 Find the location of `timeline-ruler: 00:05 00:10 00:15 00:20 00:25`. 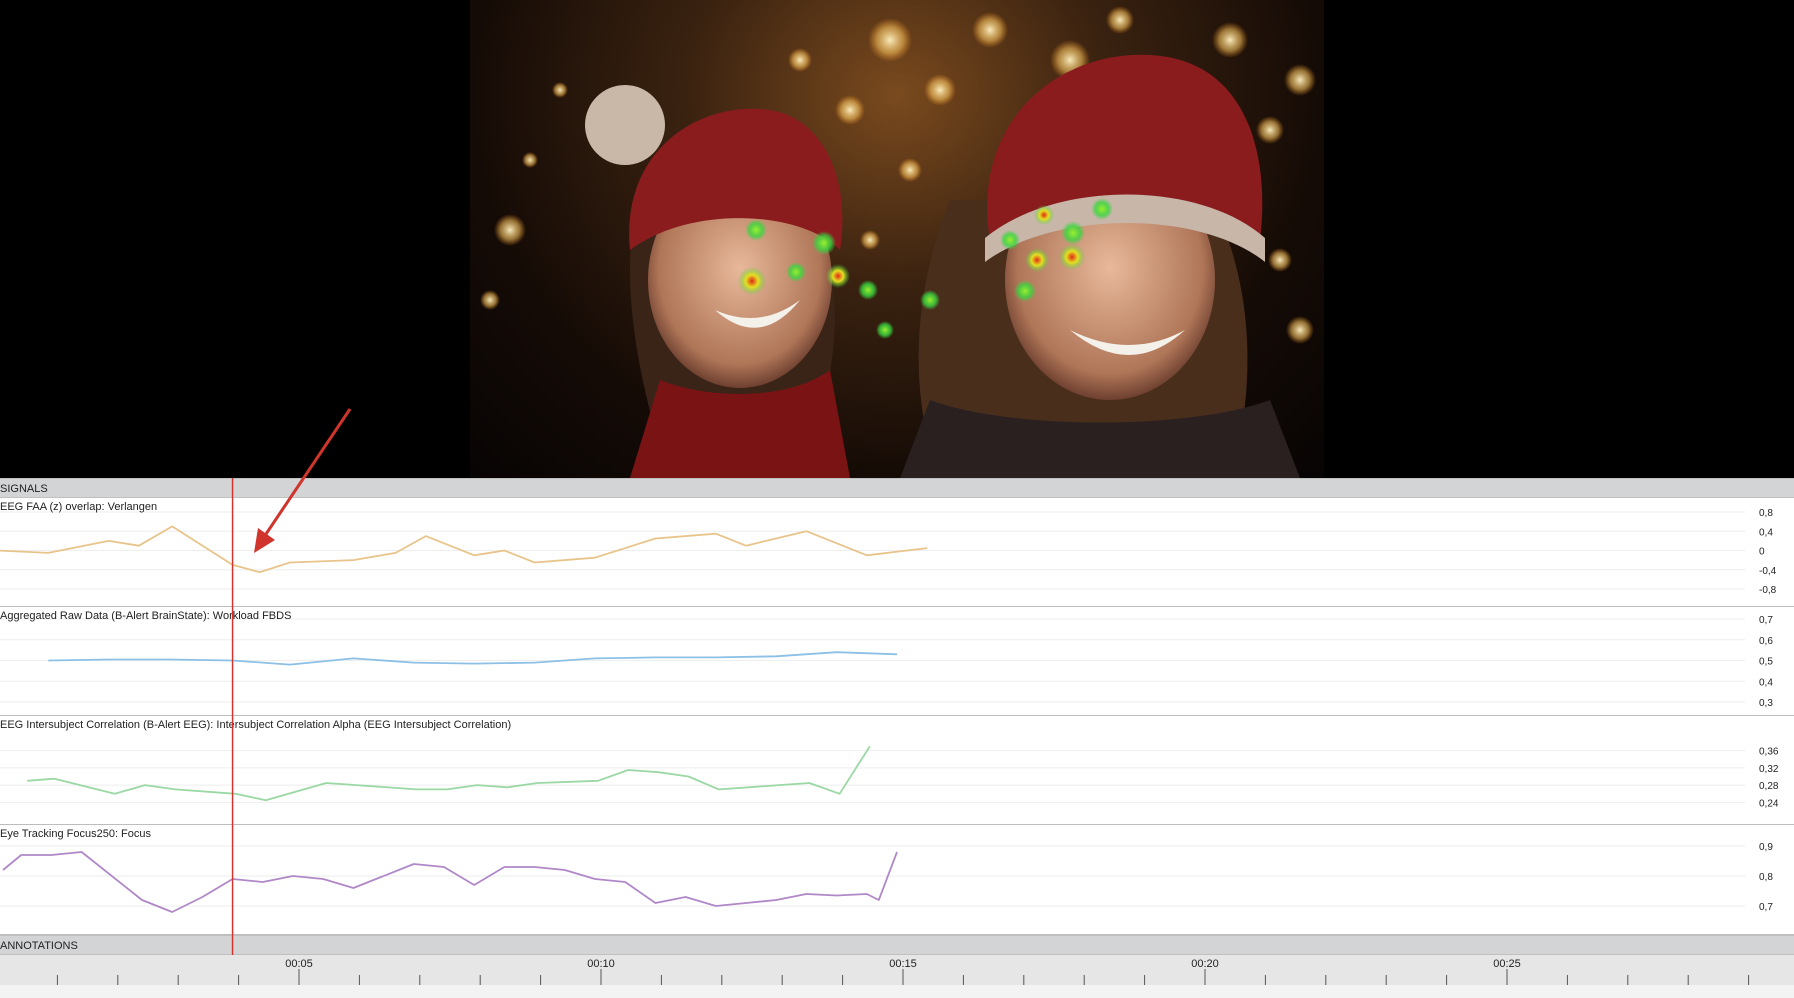

timeline-ruler: 00:05 00:10 00:15 00:20 00:25 is located at coordinates (897, 970).